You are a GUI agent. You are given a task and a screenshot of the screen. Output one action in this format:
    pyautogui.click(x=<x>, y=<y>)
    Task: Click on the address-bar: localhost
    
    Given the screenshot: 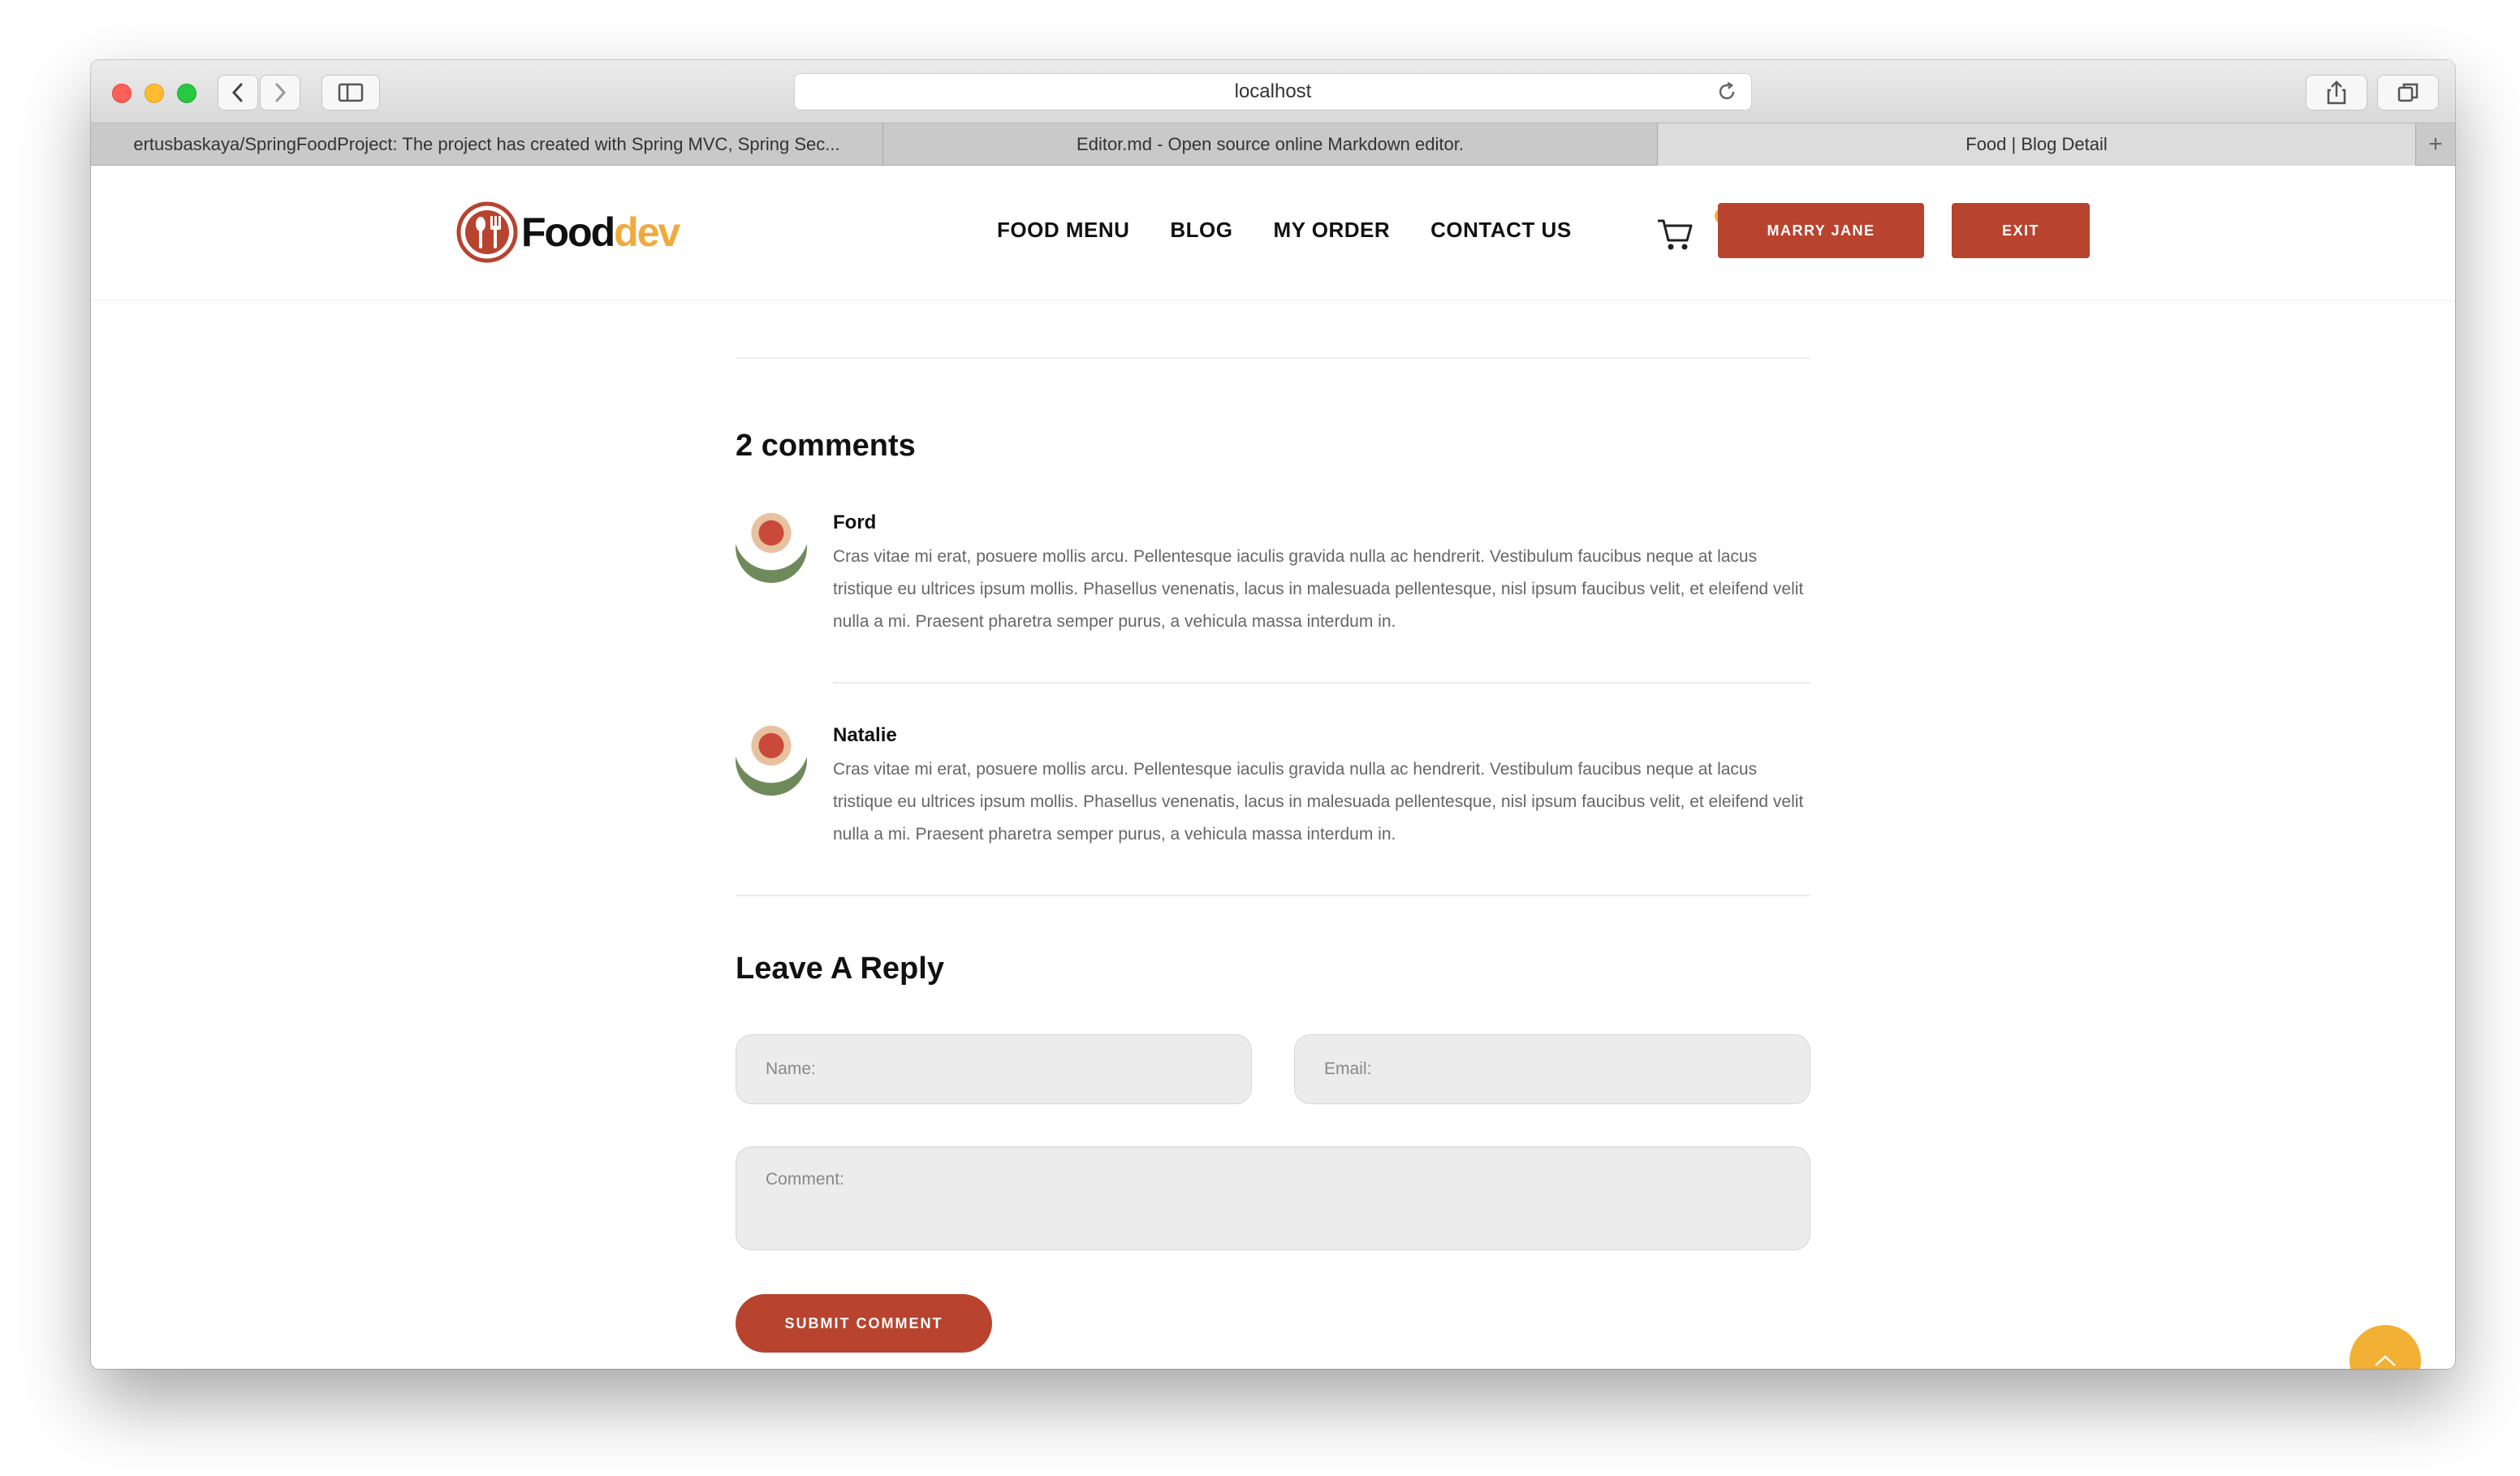 What is the action you would take?
    pyautogui.click(x=1273, y=92)
    